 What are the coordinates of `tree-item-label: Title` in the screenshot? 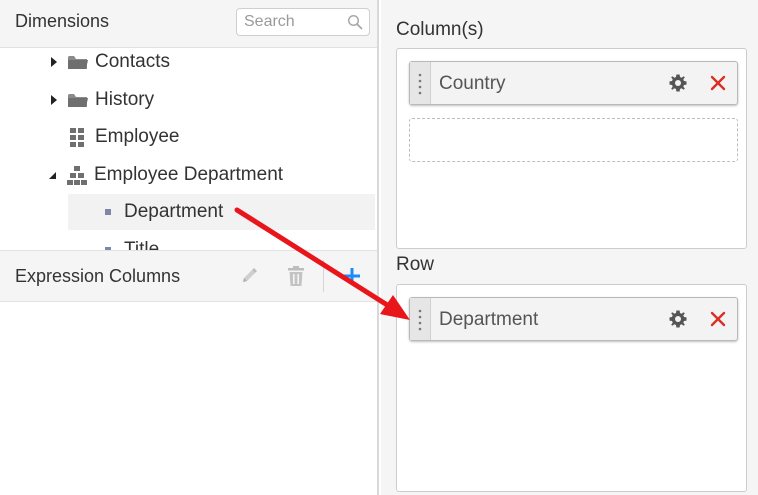 It's located at (142, 244).